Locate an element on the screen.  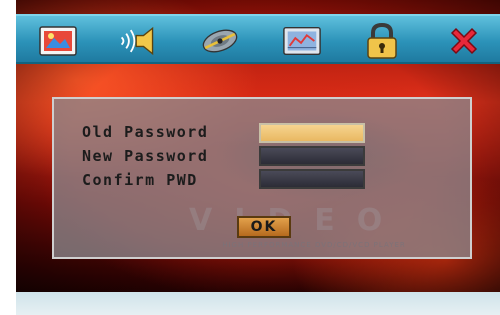
audio-setup-icon is located at coordinates (138, 41).